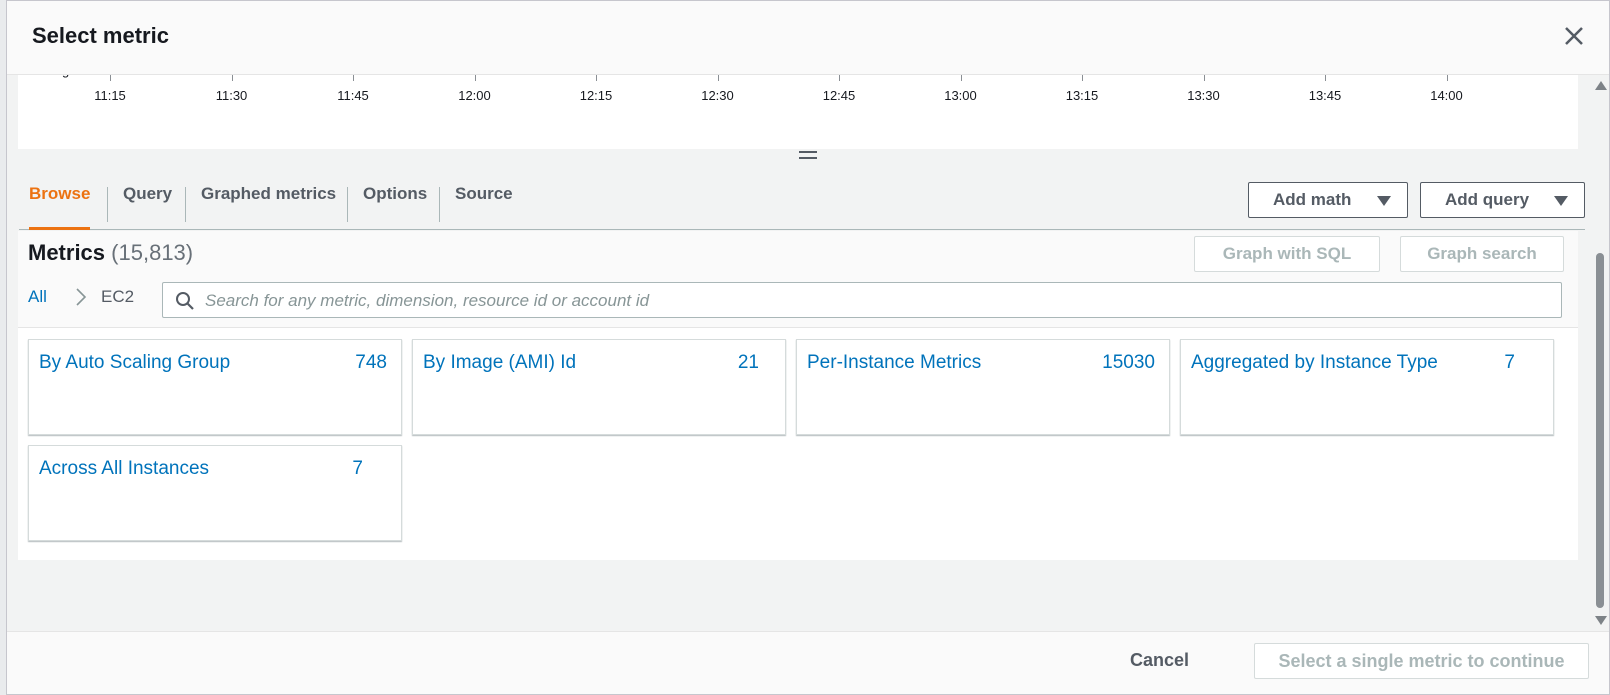 Image resolution: width=1610 pixels, height=695 pixels. Describe the element at coordinates (1487, 199) in the screenshot. I see `add-query-label: Add query` at that location.